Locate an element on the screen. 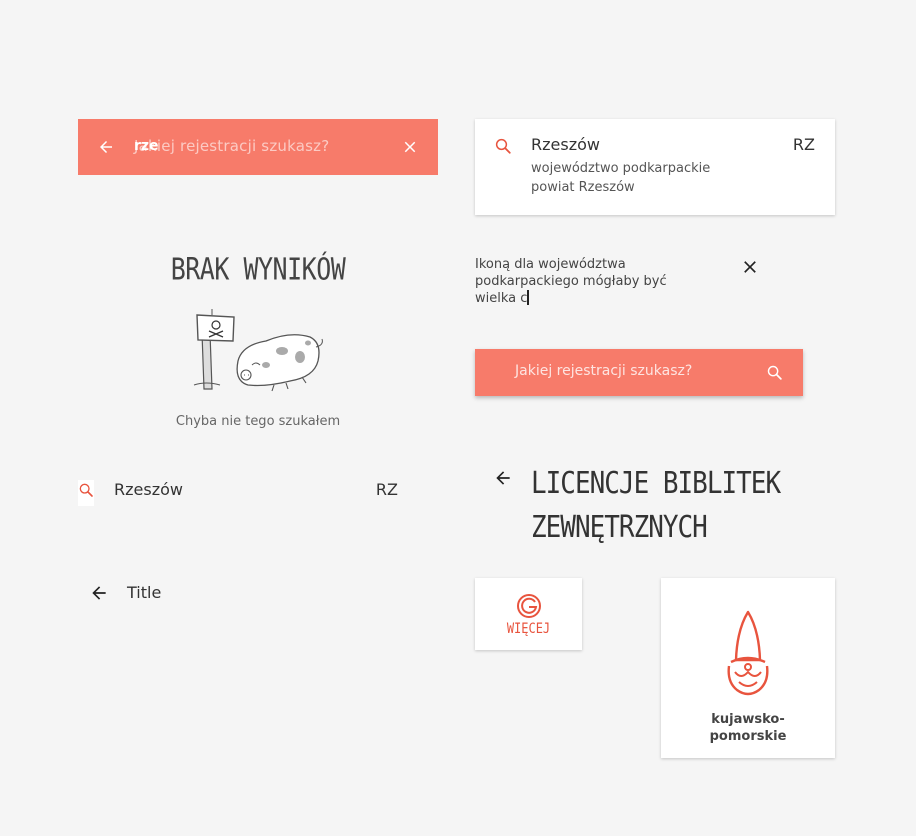 This screenshot has height=836, width=916. flat-result-city: Rzeszów is located at coordinates (148, 489).